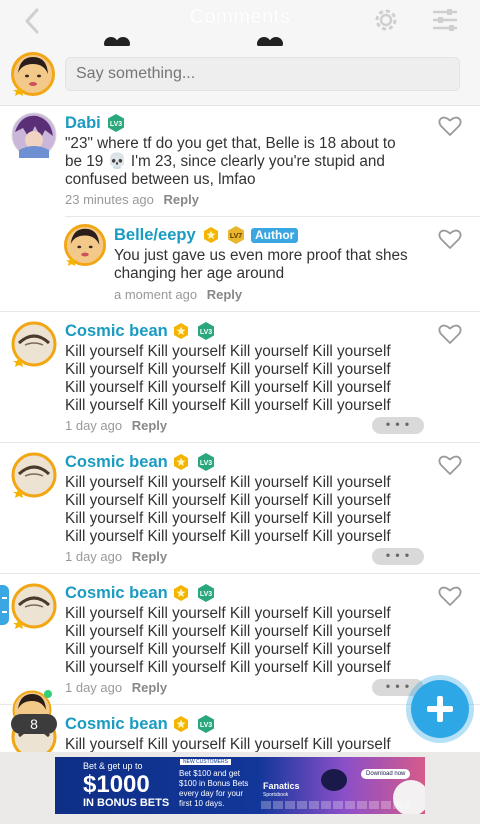 This screenshot has width=480, height=825. Describe the element at coordinates (113, 766) in the screenshot. I see `ad-headline: Bet & get up to` at that location.